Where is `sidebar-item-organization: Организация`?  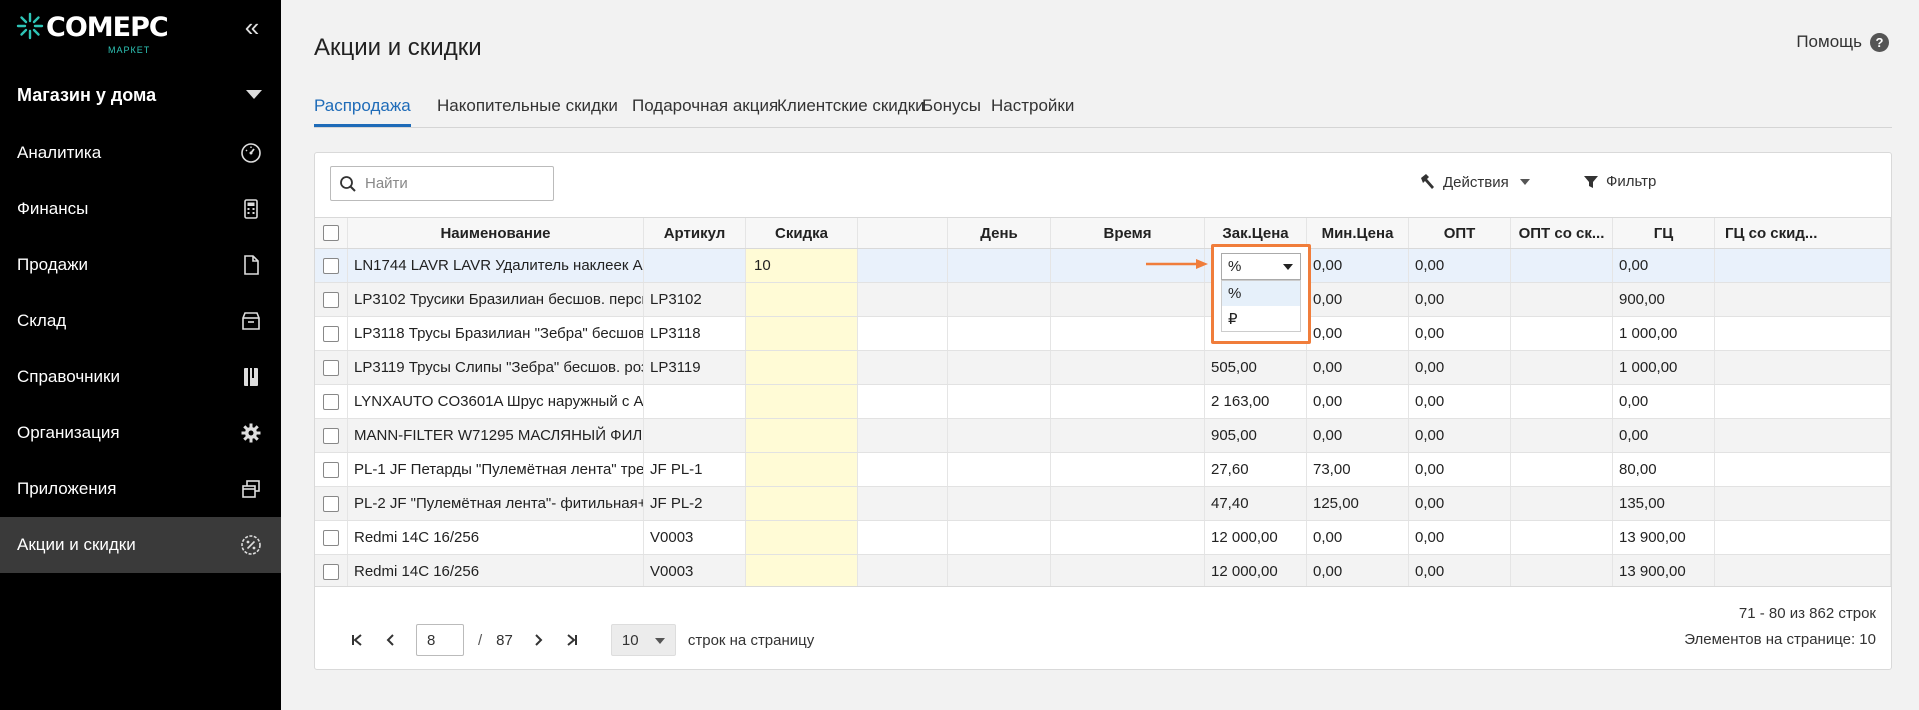 sidebar-item-organization: Организация is located at coordinates (140, 433).